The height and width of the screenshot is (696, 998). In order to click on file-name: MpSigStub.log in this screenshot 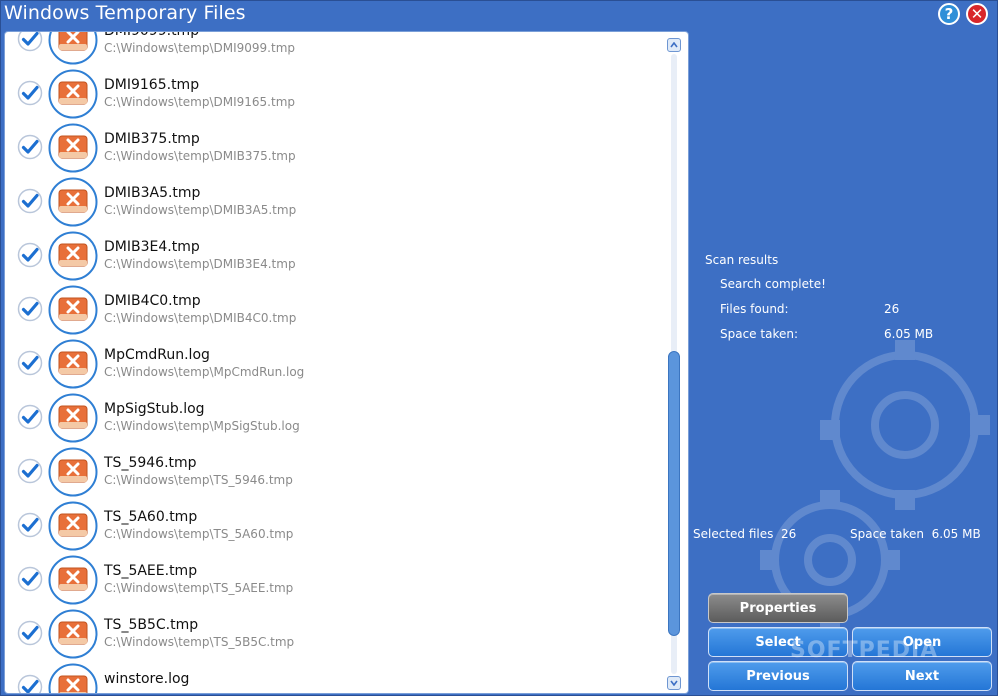, I will do `click(154, 409)`.